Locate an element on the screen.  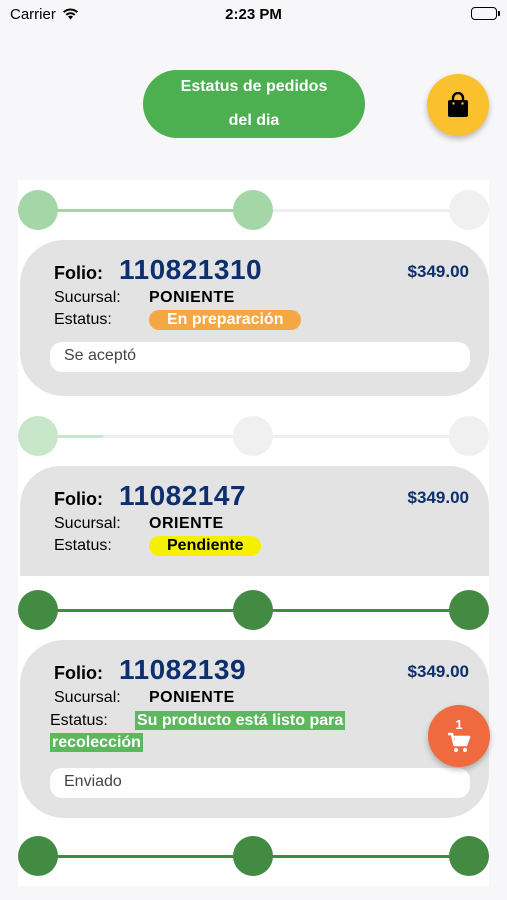
page-title: Estatus de pedidos del dia is located at coordinates (254, 104).